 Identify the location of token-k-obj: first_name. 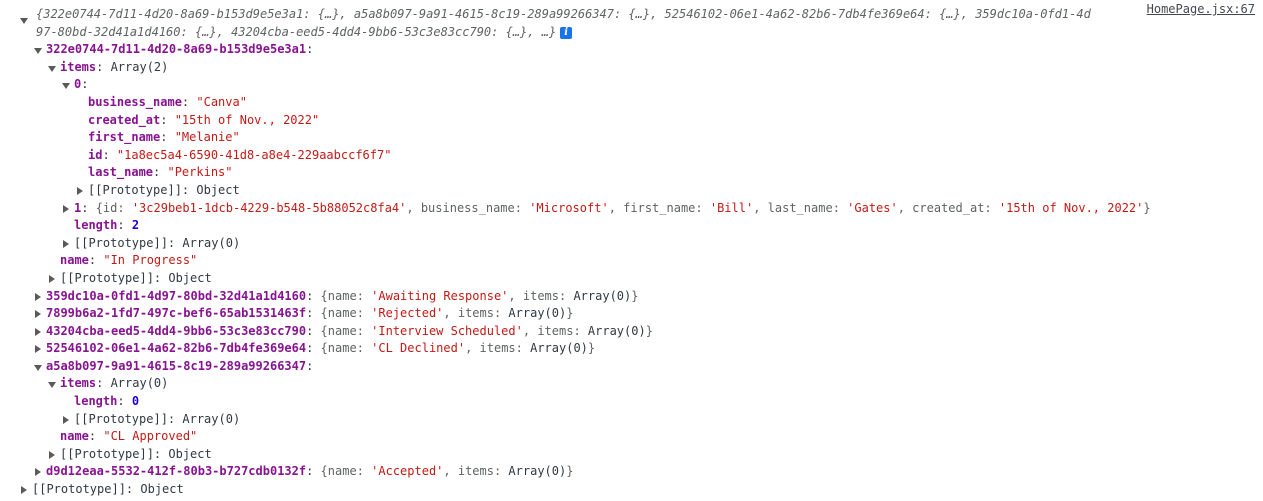
(124, 137).